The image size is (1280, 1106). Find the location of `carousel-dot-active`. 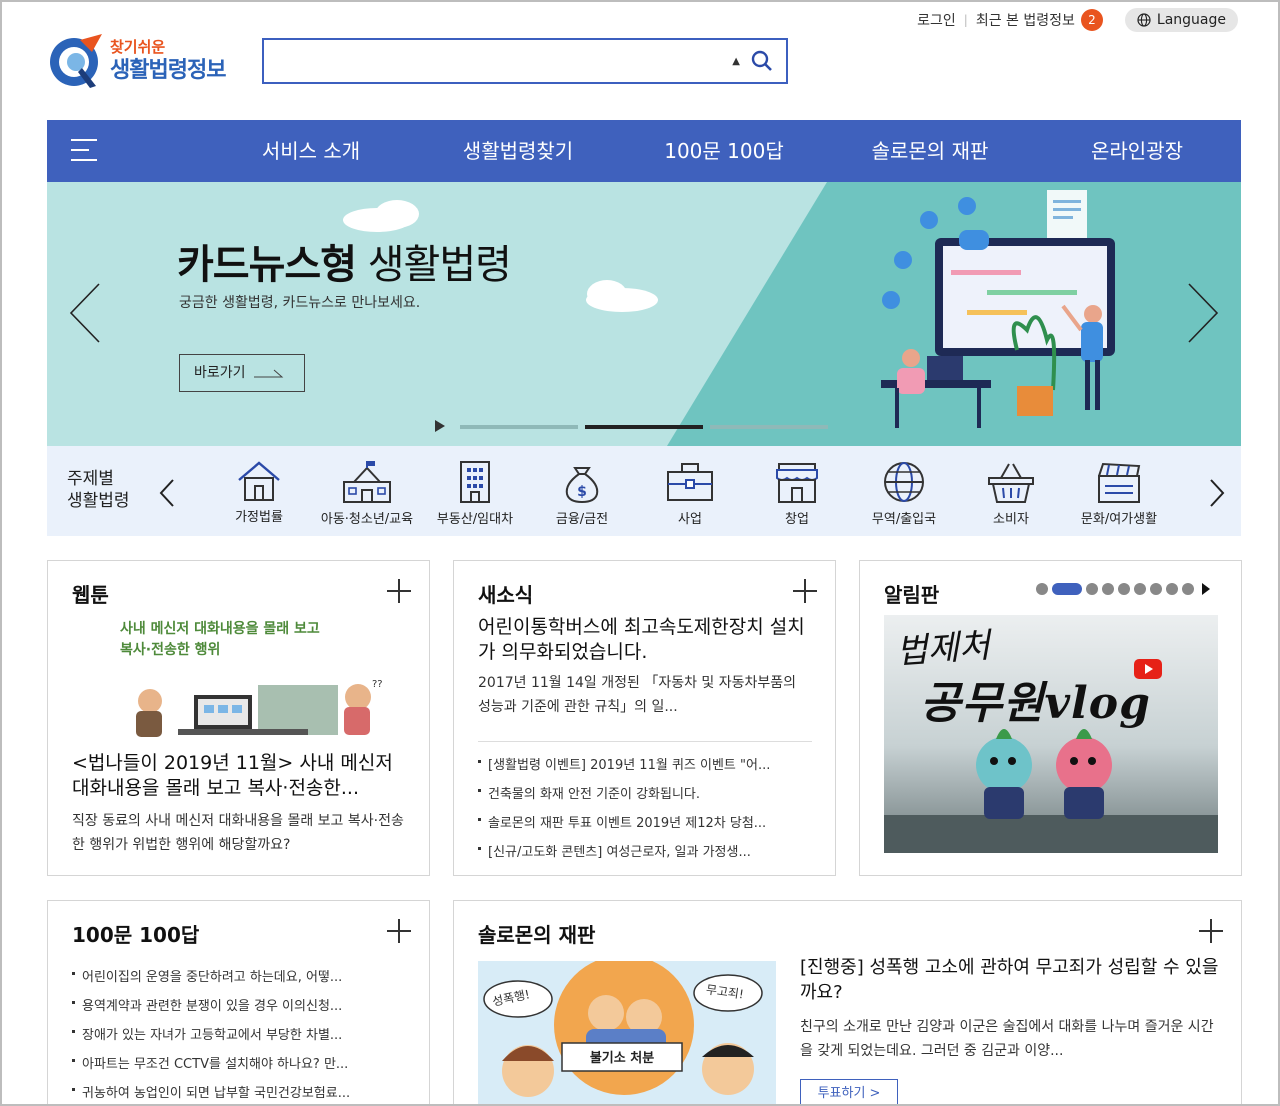

carousel-dot-active is located at coordinates (1067, 589).